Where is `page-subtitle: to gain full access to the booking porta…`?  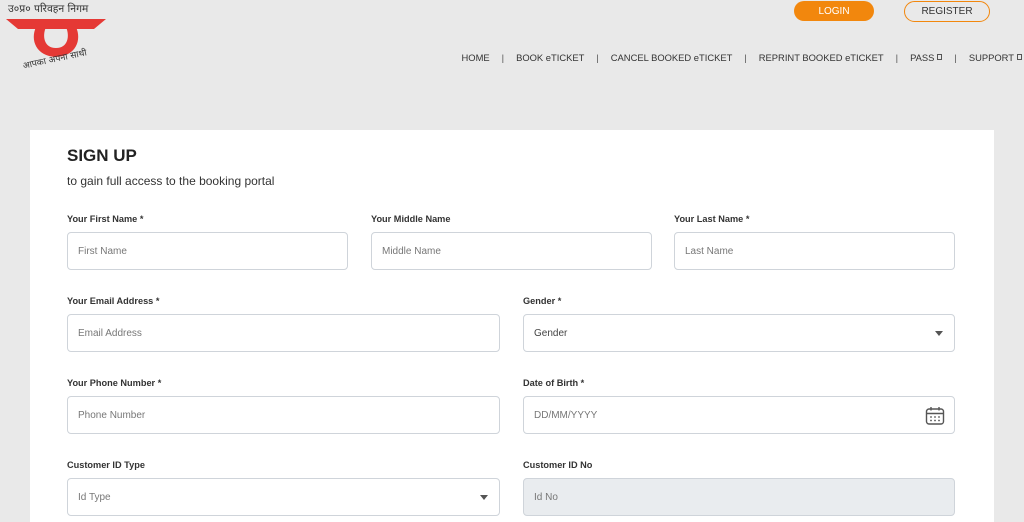 page-subtitle: to gain full access to the booking porta… is located at coordinates (171, 181).